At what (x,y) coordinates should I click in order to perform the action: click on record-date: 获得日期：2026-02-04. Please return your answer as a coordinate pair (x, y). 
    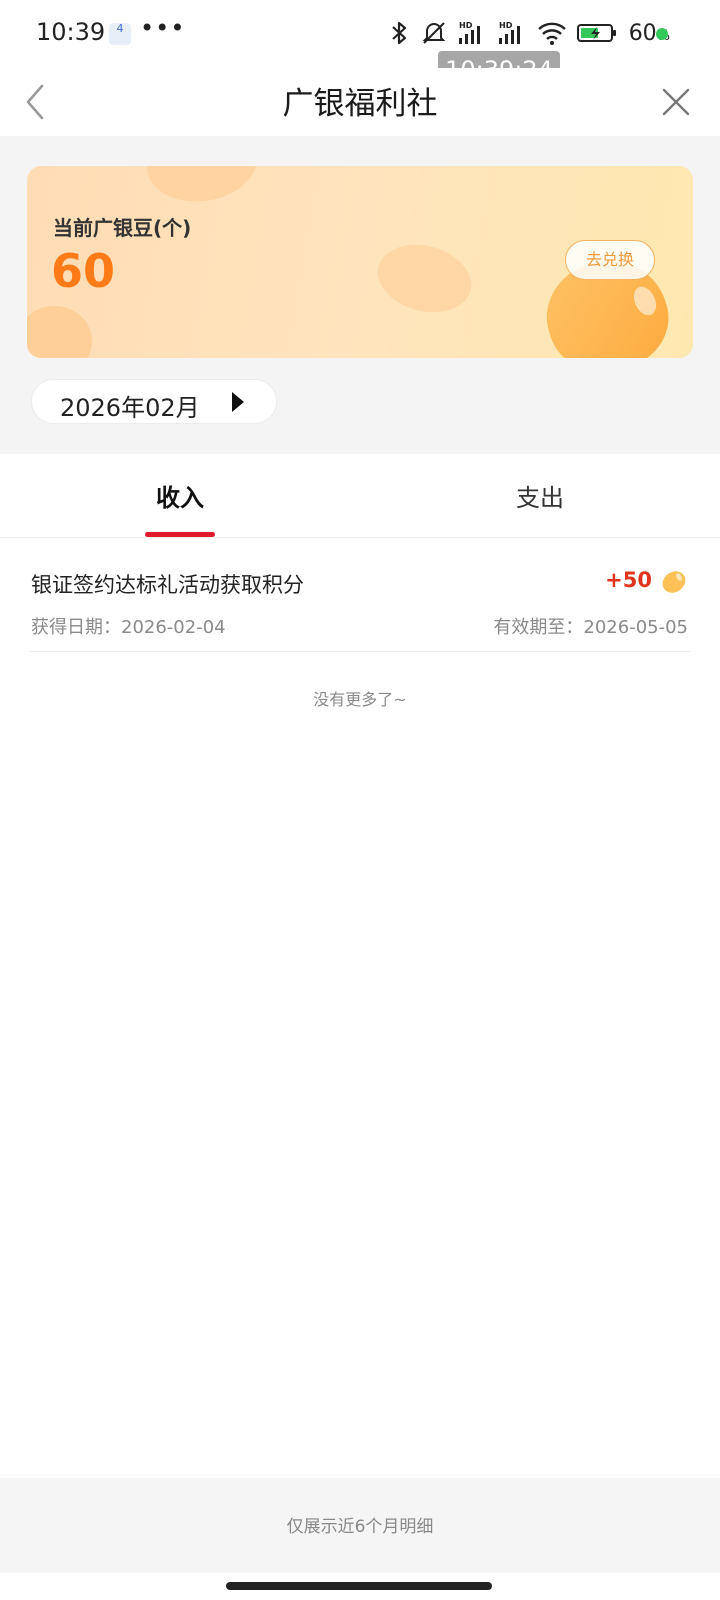
    Looking at the image, I should click on (128, 627).